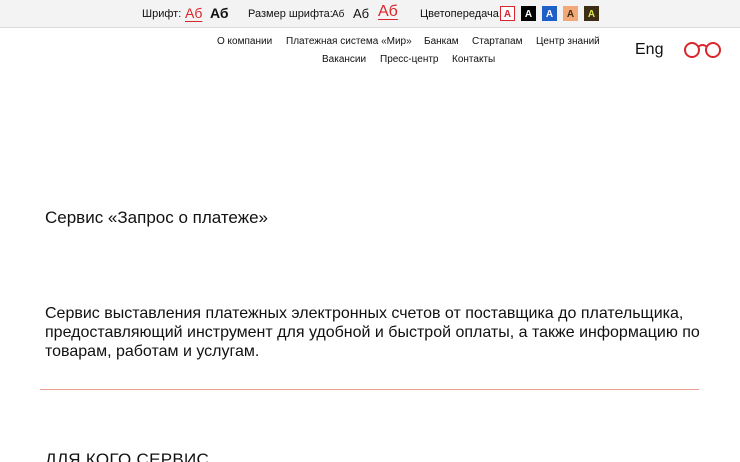 The width and height of the screenshot is (740, 462). Describe the element at coordinates (549, 13) in the screenshot. I see `color-scheme-blue: А` at that location.